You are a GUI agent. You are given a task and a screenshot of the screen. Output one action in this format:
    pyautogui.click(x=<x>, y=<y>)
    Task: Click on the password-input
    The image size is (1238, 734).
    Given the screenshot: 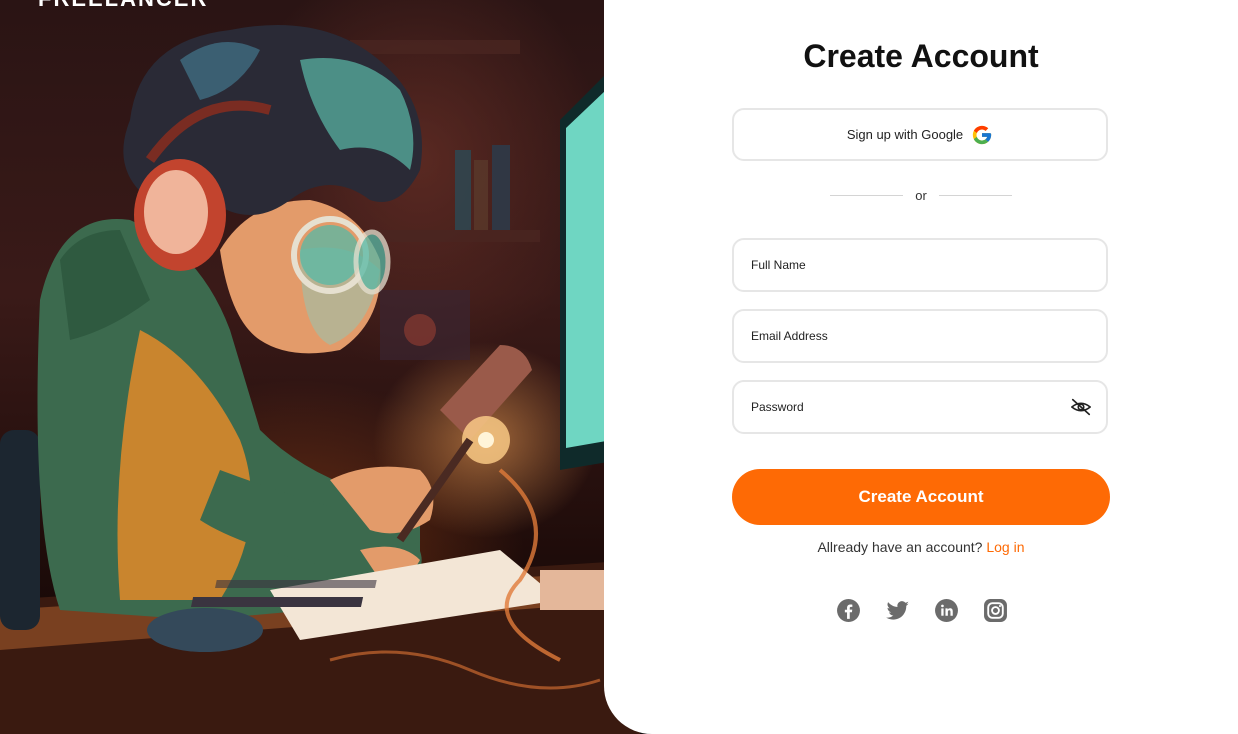 What is the action you would take?
    pyautogui.click(x=893, y=407)
    